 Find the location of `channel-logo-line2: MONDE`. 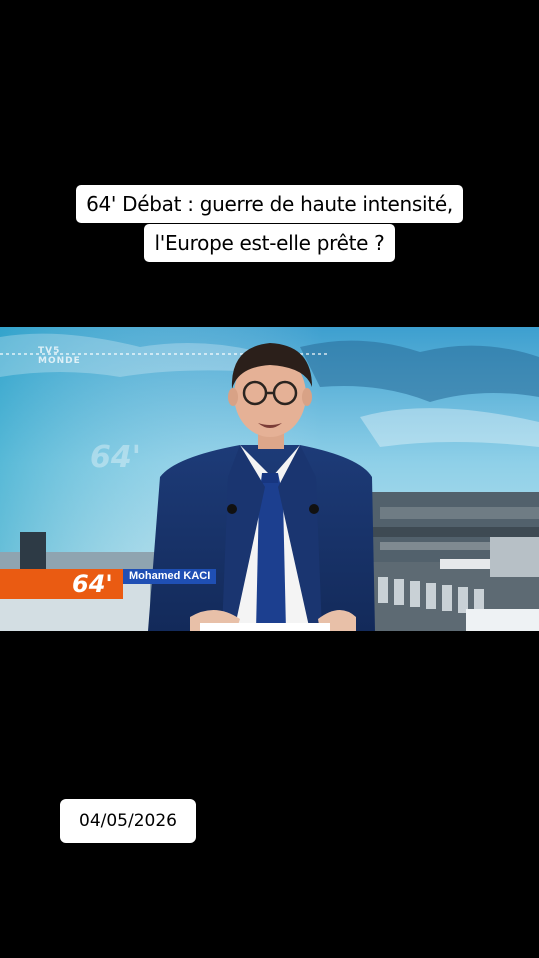

channel-logo-line2: MONDE is located at coordinates (59, 361).